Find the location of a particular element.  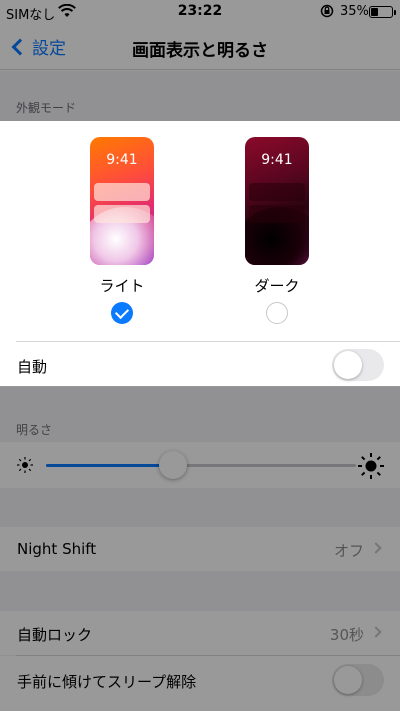

sun-large-icon is located at coordinates (371, 468).